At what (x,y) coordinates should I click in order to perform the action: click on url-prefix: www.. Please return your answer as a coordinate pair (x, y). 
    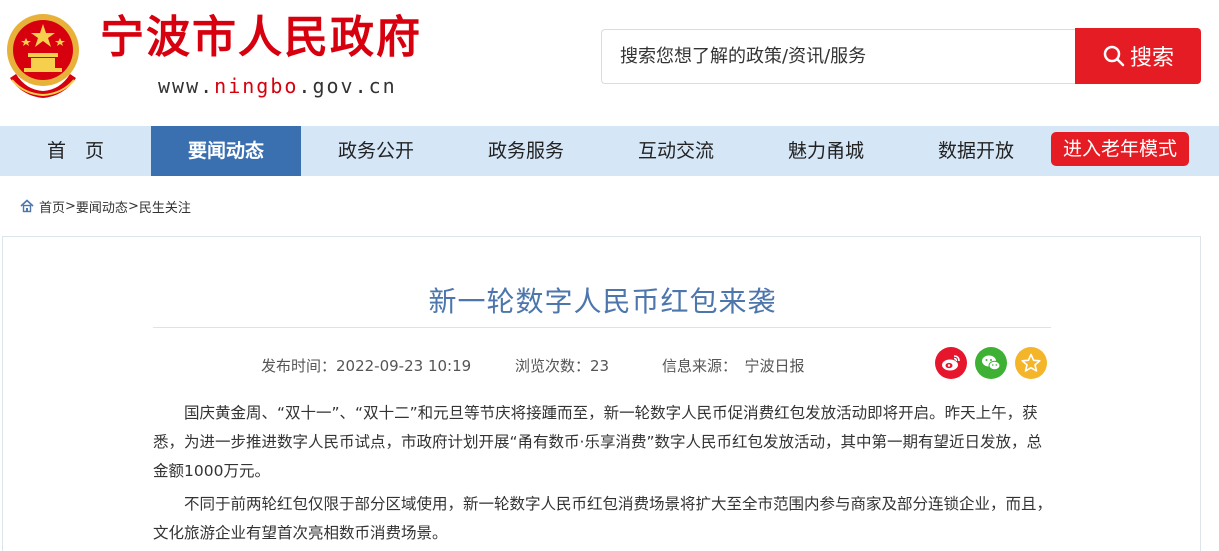
    Looking at the image, I should click on (186, 86).